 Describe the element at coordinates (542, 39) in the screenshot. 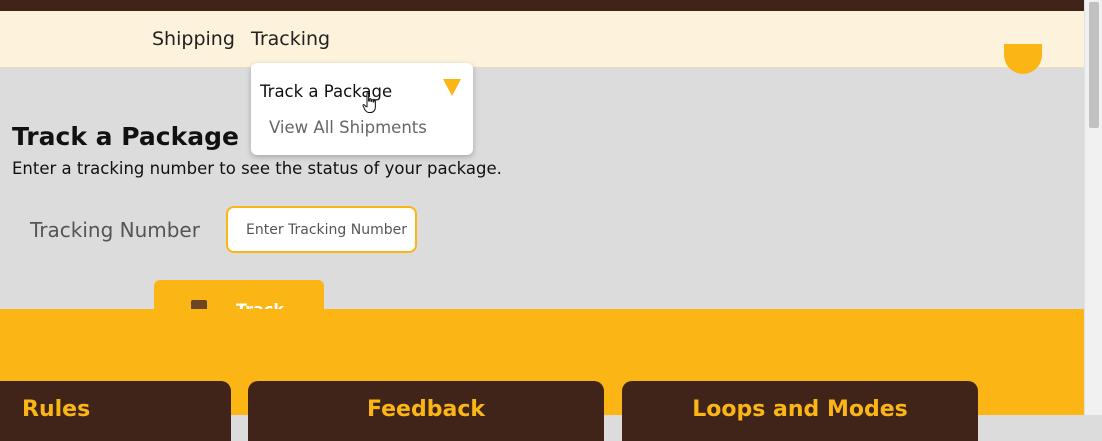

I see `navbar: Shipping Tracking` at that location.